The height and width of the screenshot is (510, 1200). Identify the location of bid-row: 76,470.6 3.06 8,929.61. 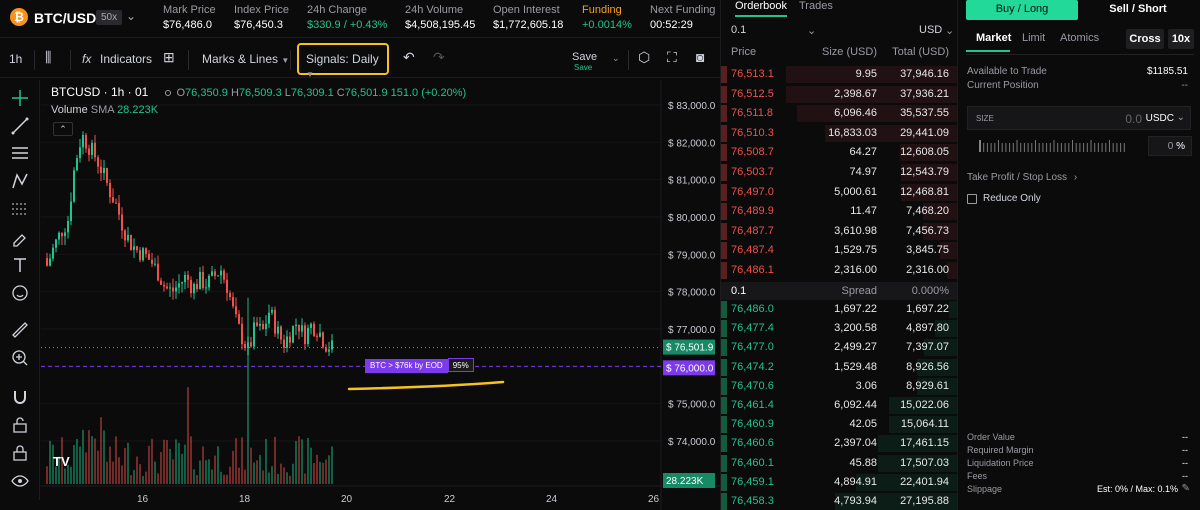
(839, 386).